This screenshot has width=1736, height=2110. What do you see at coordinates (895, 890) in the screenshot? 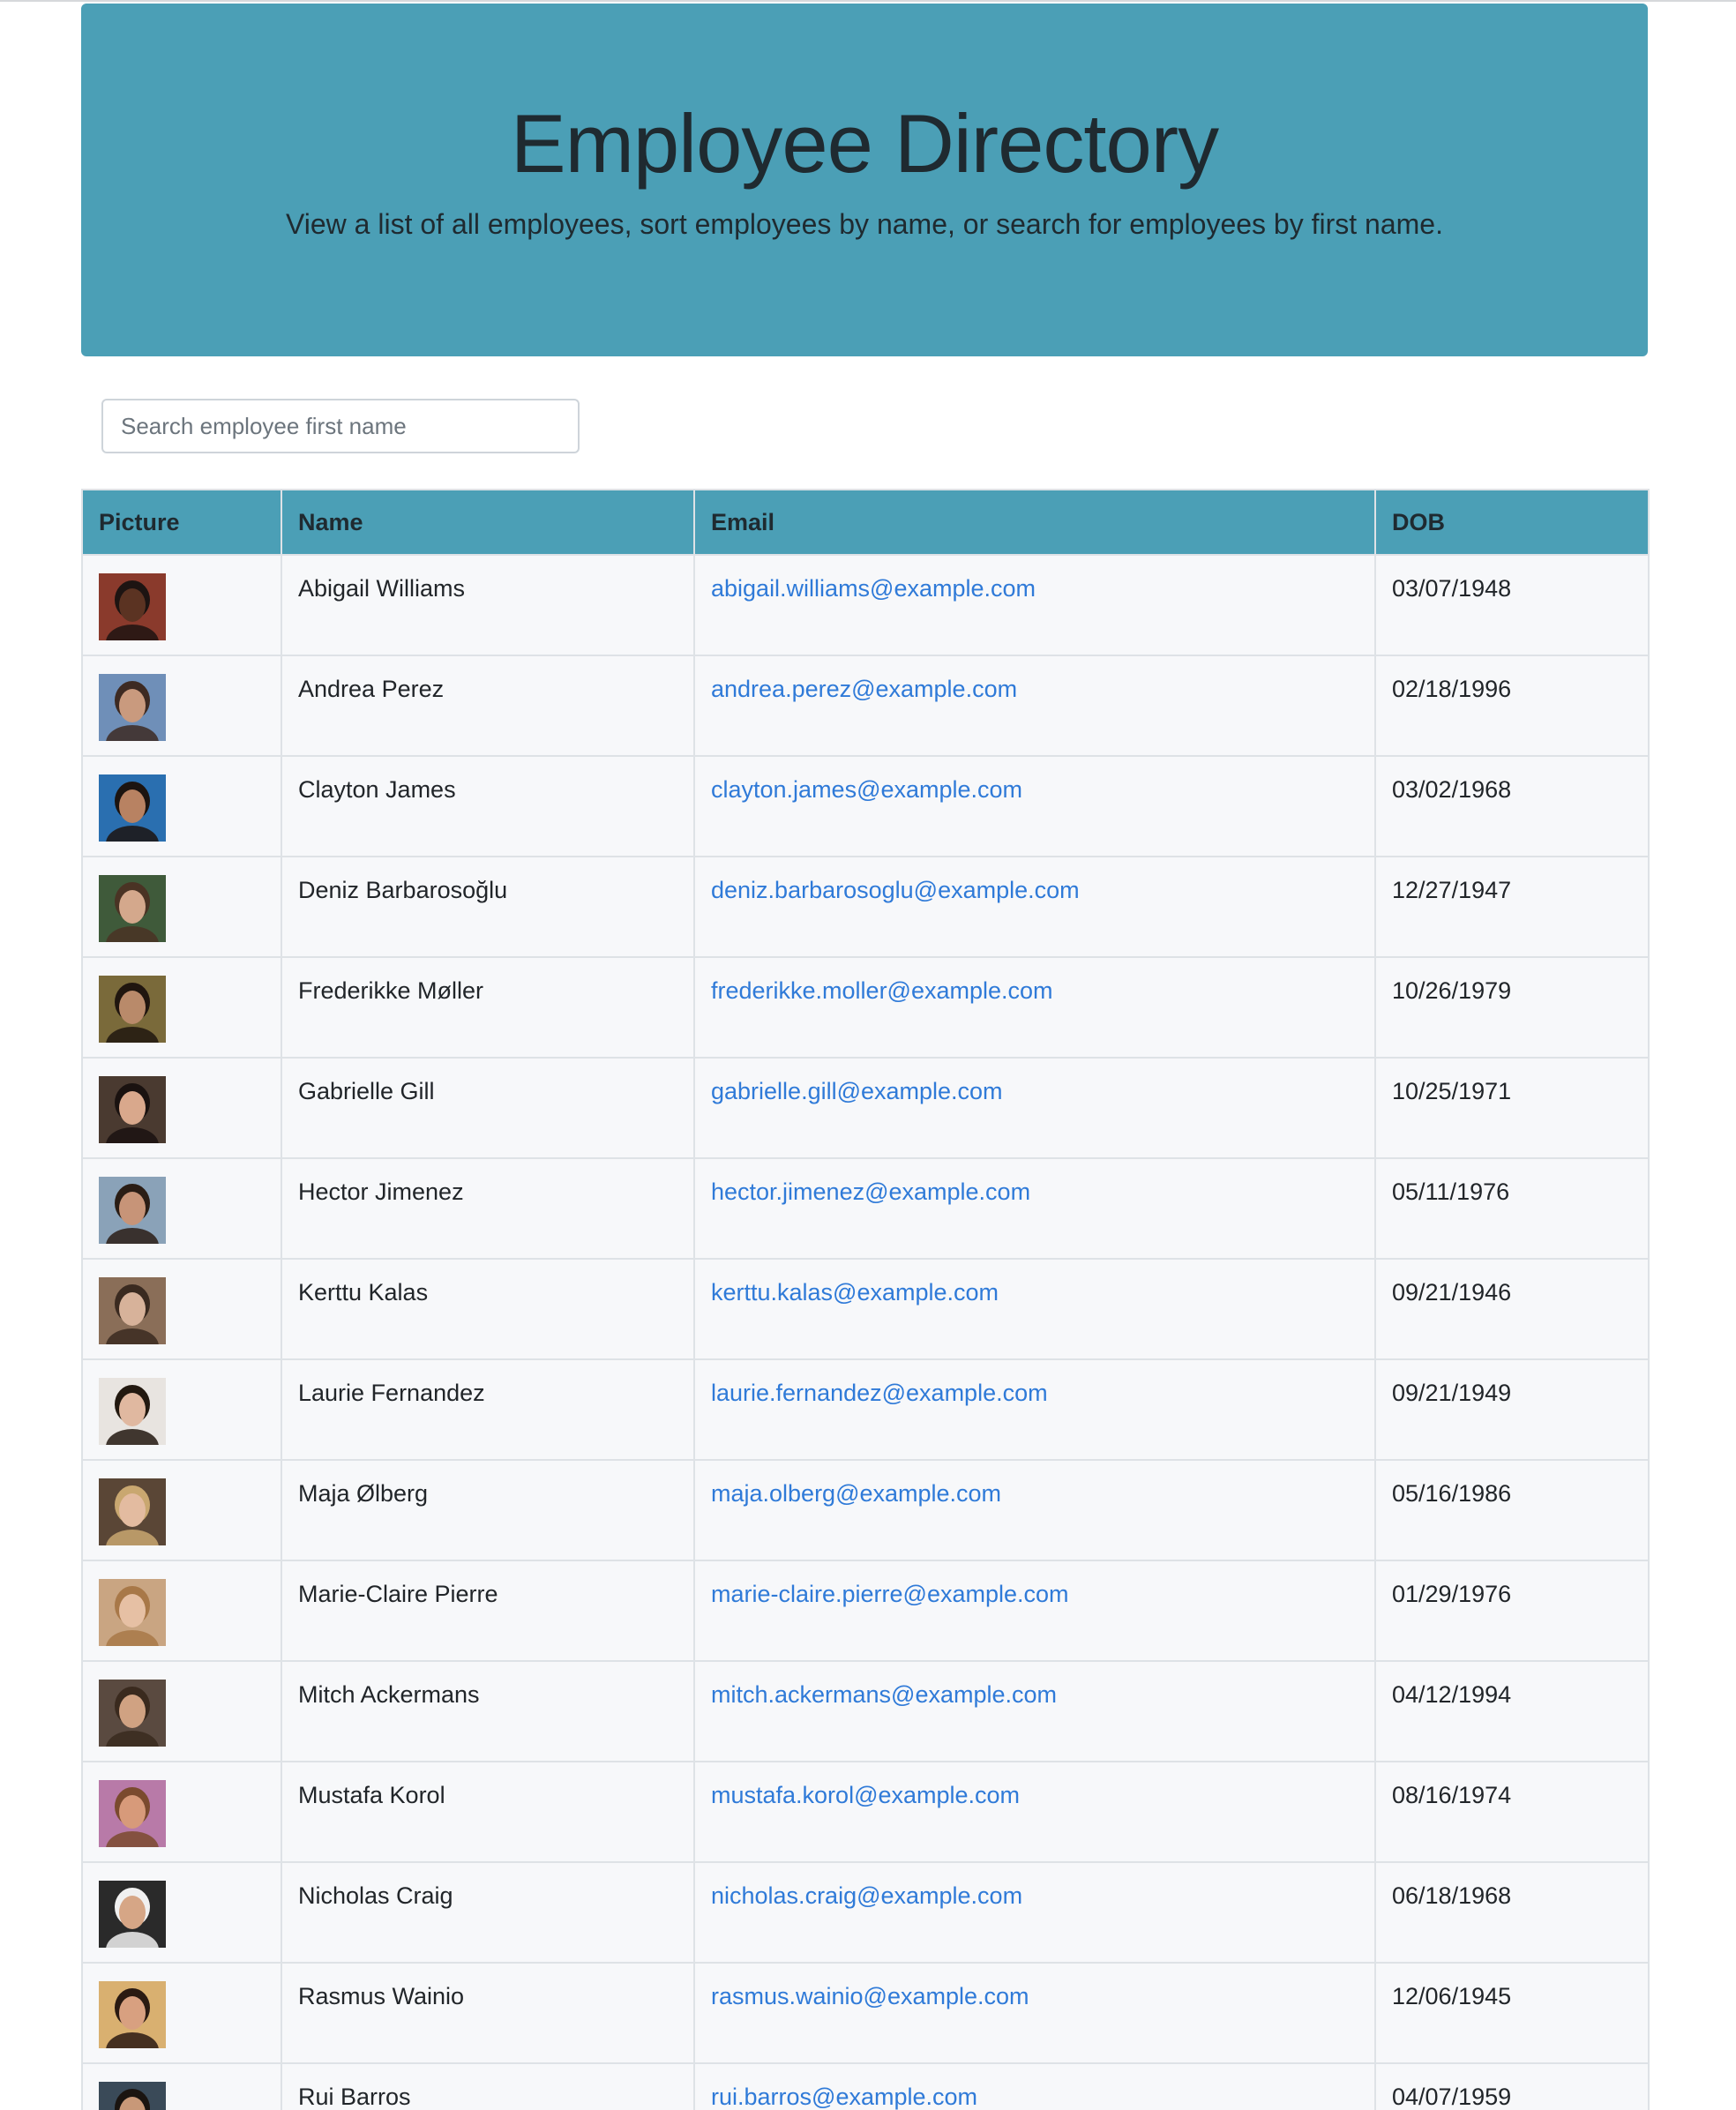
I see `employee-email-link: deniz.barbarosoglu@example.com` at bounding box center [895, 890].